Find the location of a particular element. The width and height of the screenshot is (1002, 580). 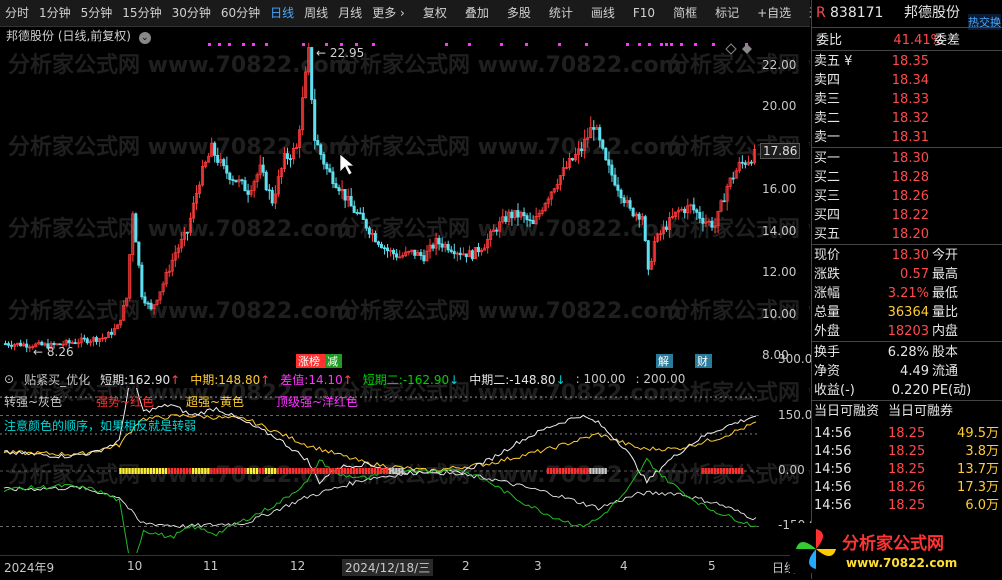

quote-cell: 流通 is located at coordinates (945, 371).